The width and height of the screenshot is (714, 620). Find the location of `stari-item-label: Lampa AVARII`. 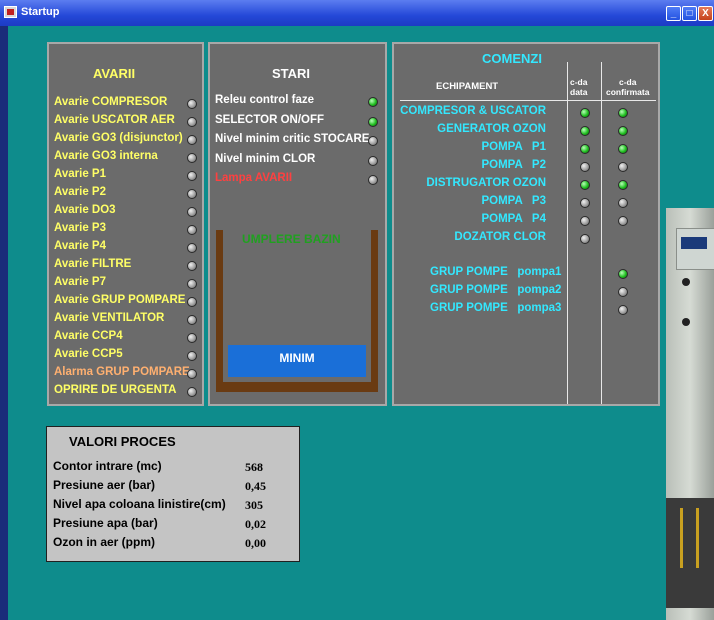

stari-item-label: Lampa AVARII is located at coordinates (254, 178).